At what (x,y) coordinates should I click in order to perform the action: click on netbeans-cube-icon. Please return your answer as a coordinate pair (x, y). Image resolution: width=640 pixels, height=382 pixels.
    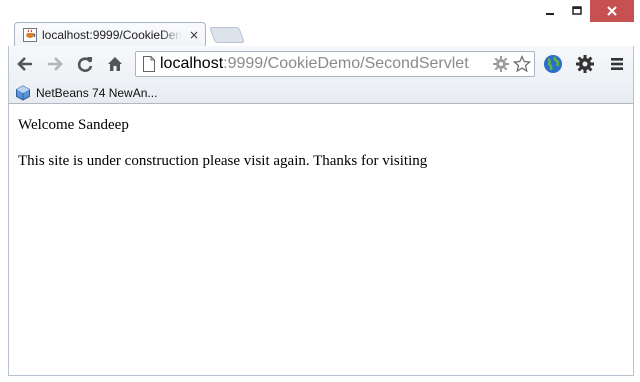
    Looking at the image, I should click on (23, 92).